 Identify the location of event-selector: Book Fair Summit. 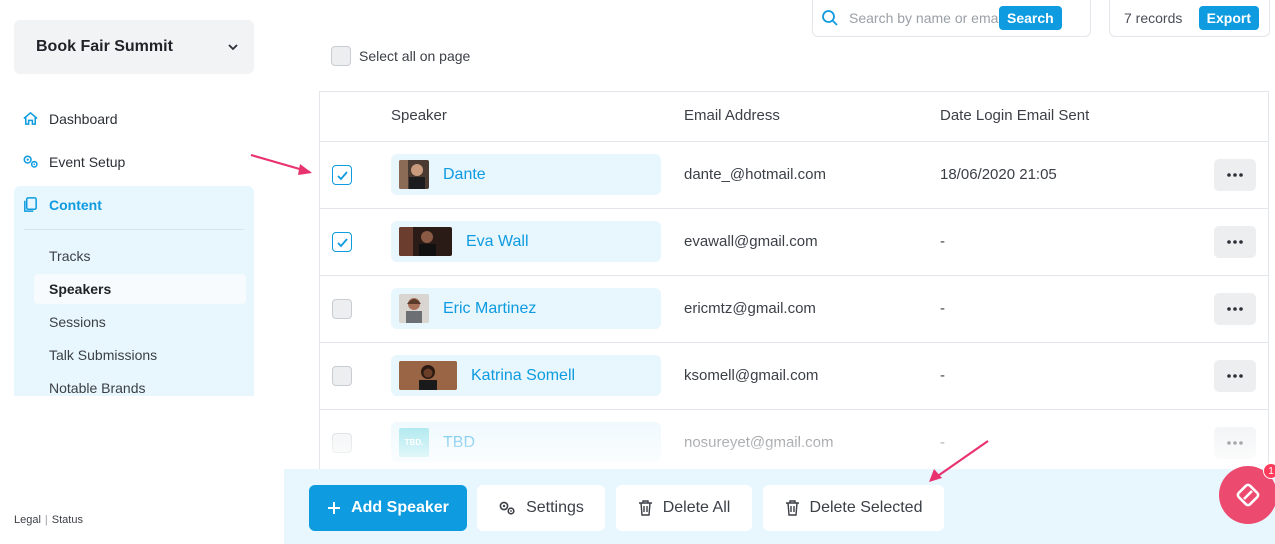
(134, 47).